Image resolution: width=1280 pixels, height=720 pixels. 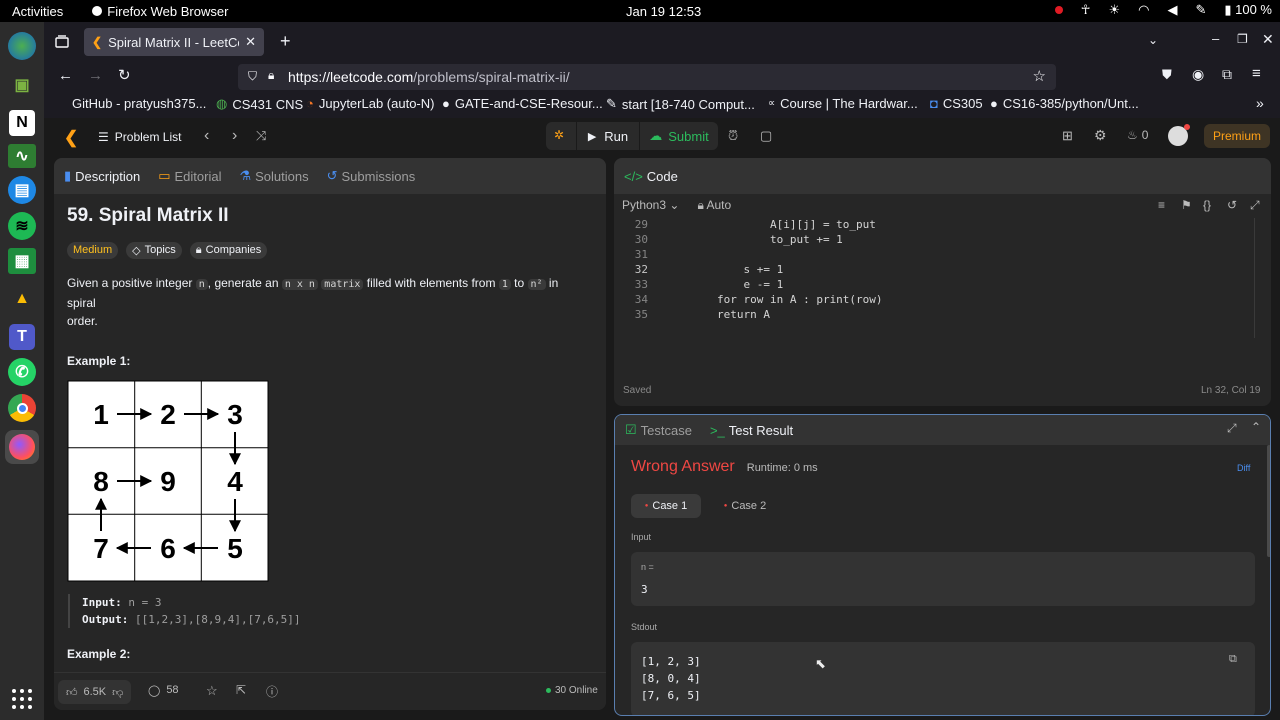 I want to click on problem-list-link: ☰ Problem List, so click(x=139, y=137).